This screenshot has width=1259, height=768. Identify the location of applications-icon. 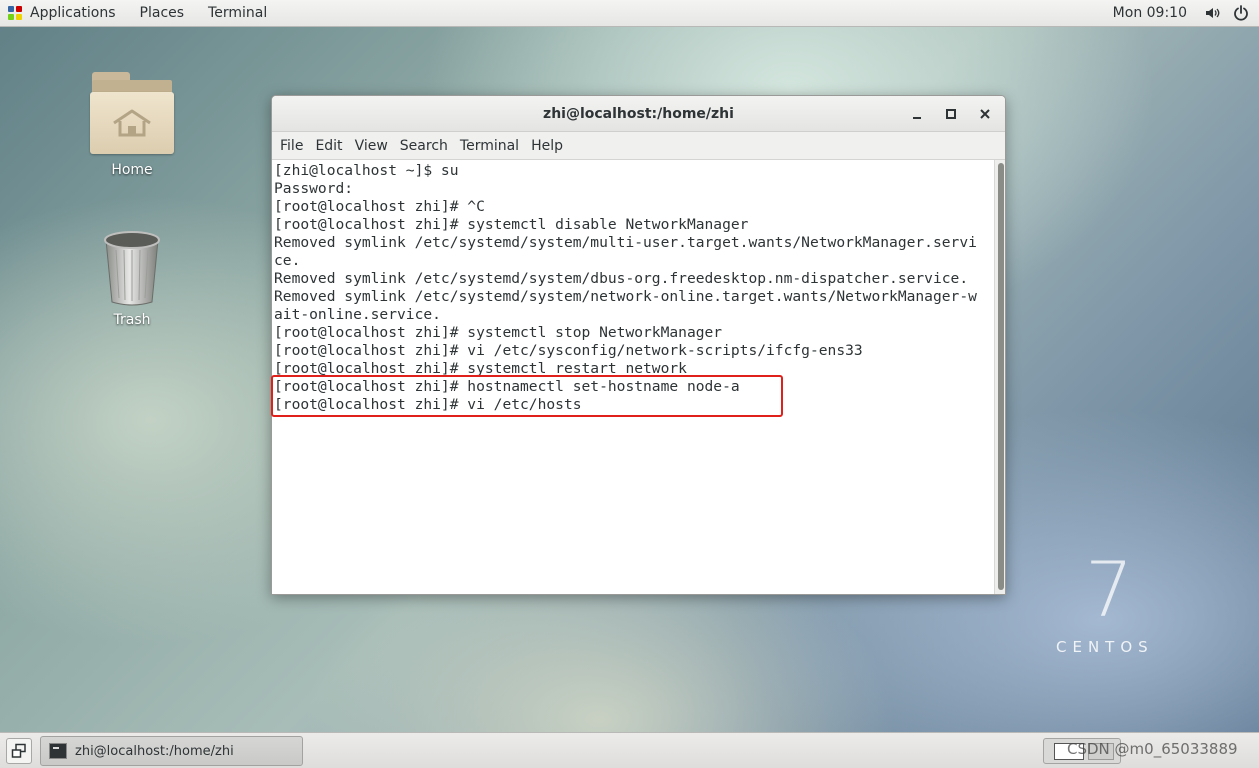
(15, 13).